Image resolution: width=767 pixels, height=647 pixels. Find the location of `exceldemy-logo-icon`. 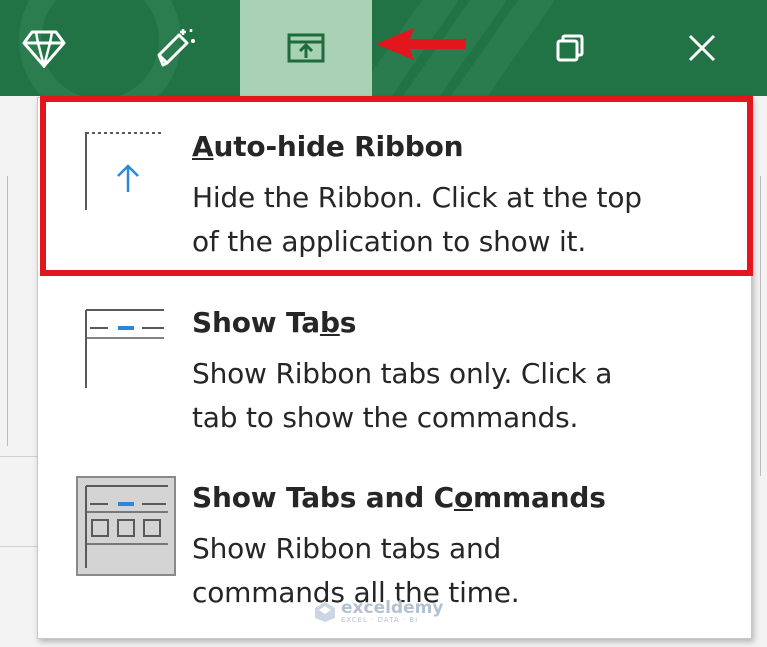

exceldemy-logo-icon is located at coordinates (325, 612).